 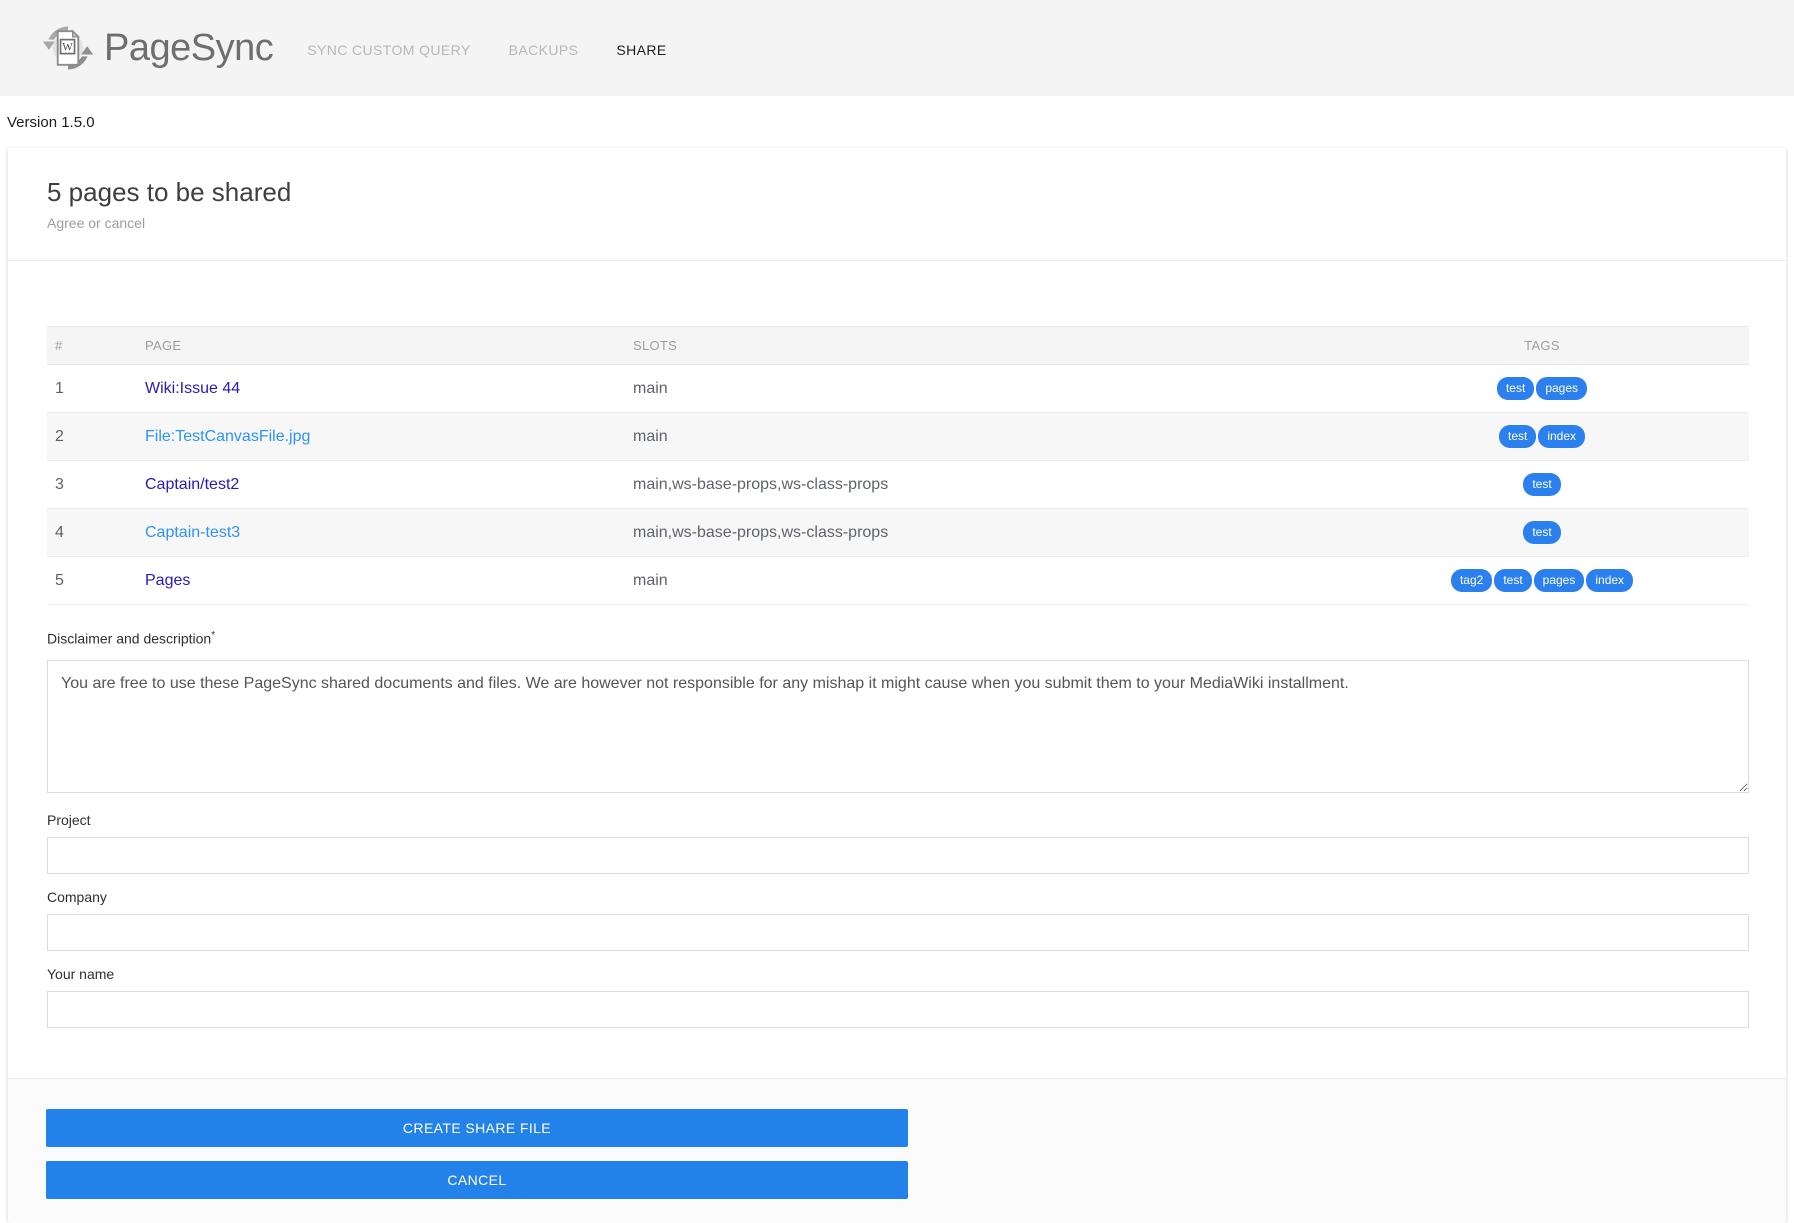 What do you see at coordinates (92, 436) in the screenshot?
I see `row-number: 2` at bounding box center [92, 436].